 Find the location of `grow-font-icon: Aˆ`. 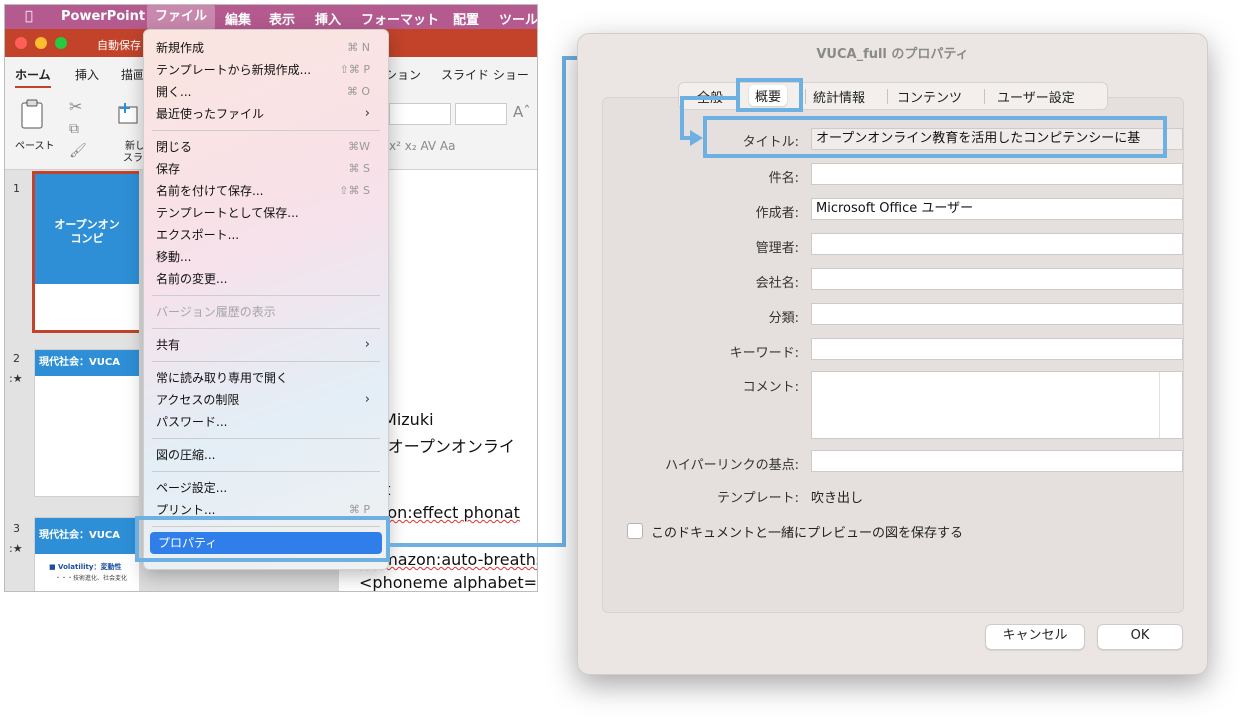

grow-font-icon: Aˆ is located at coordinates (522, 112).